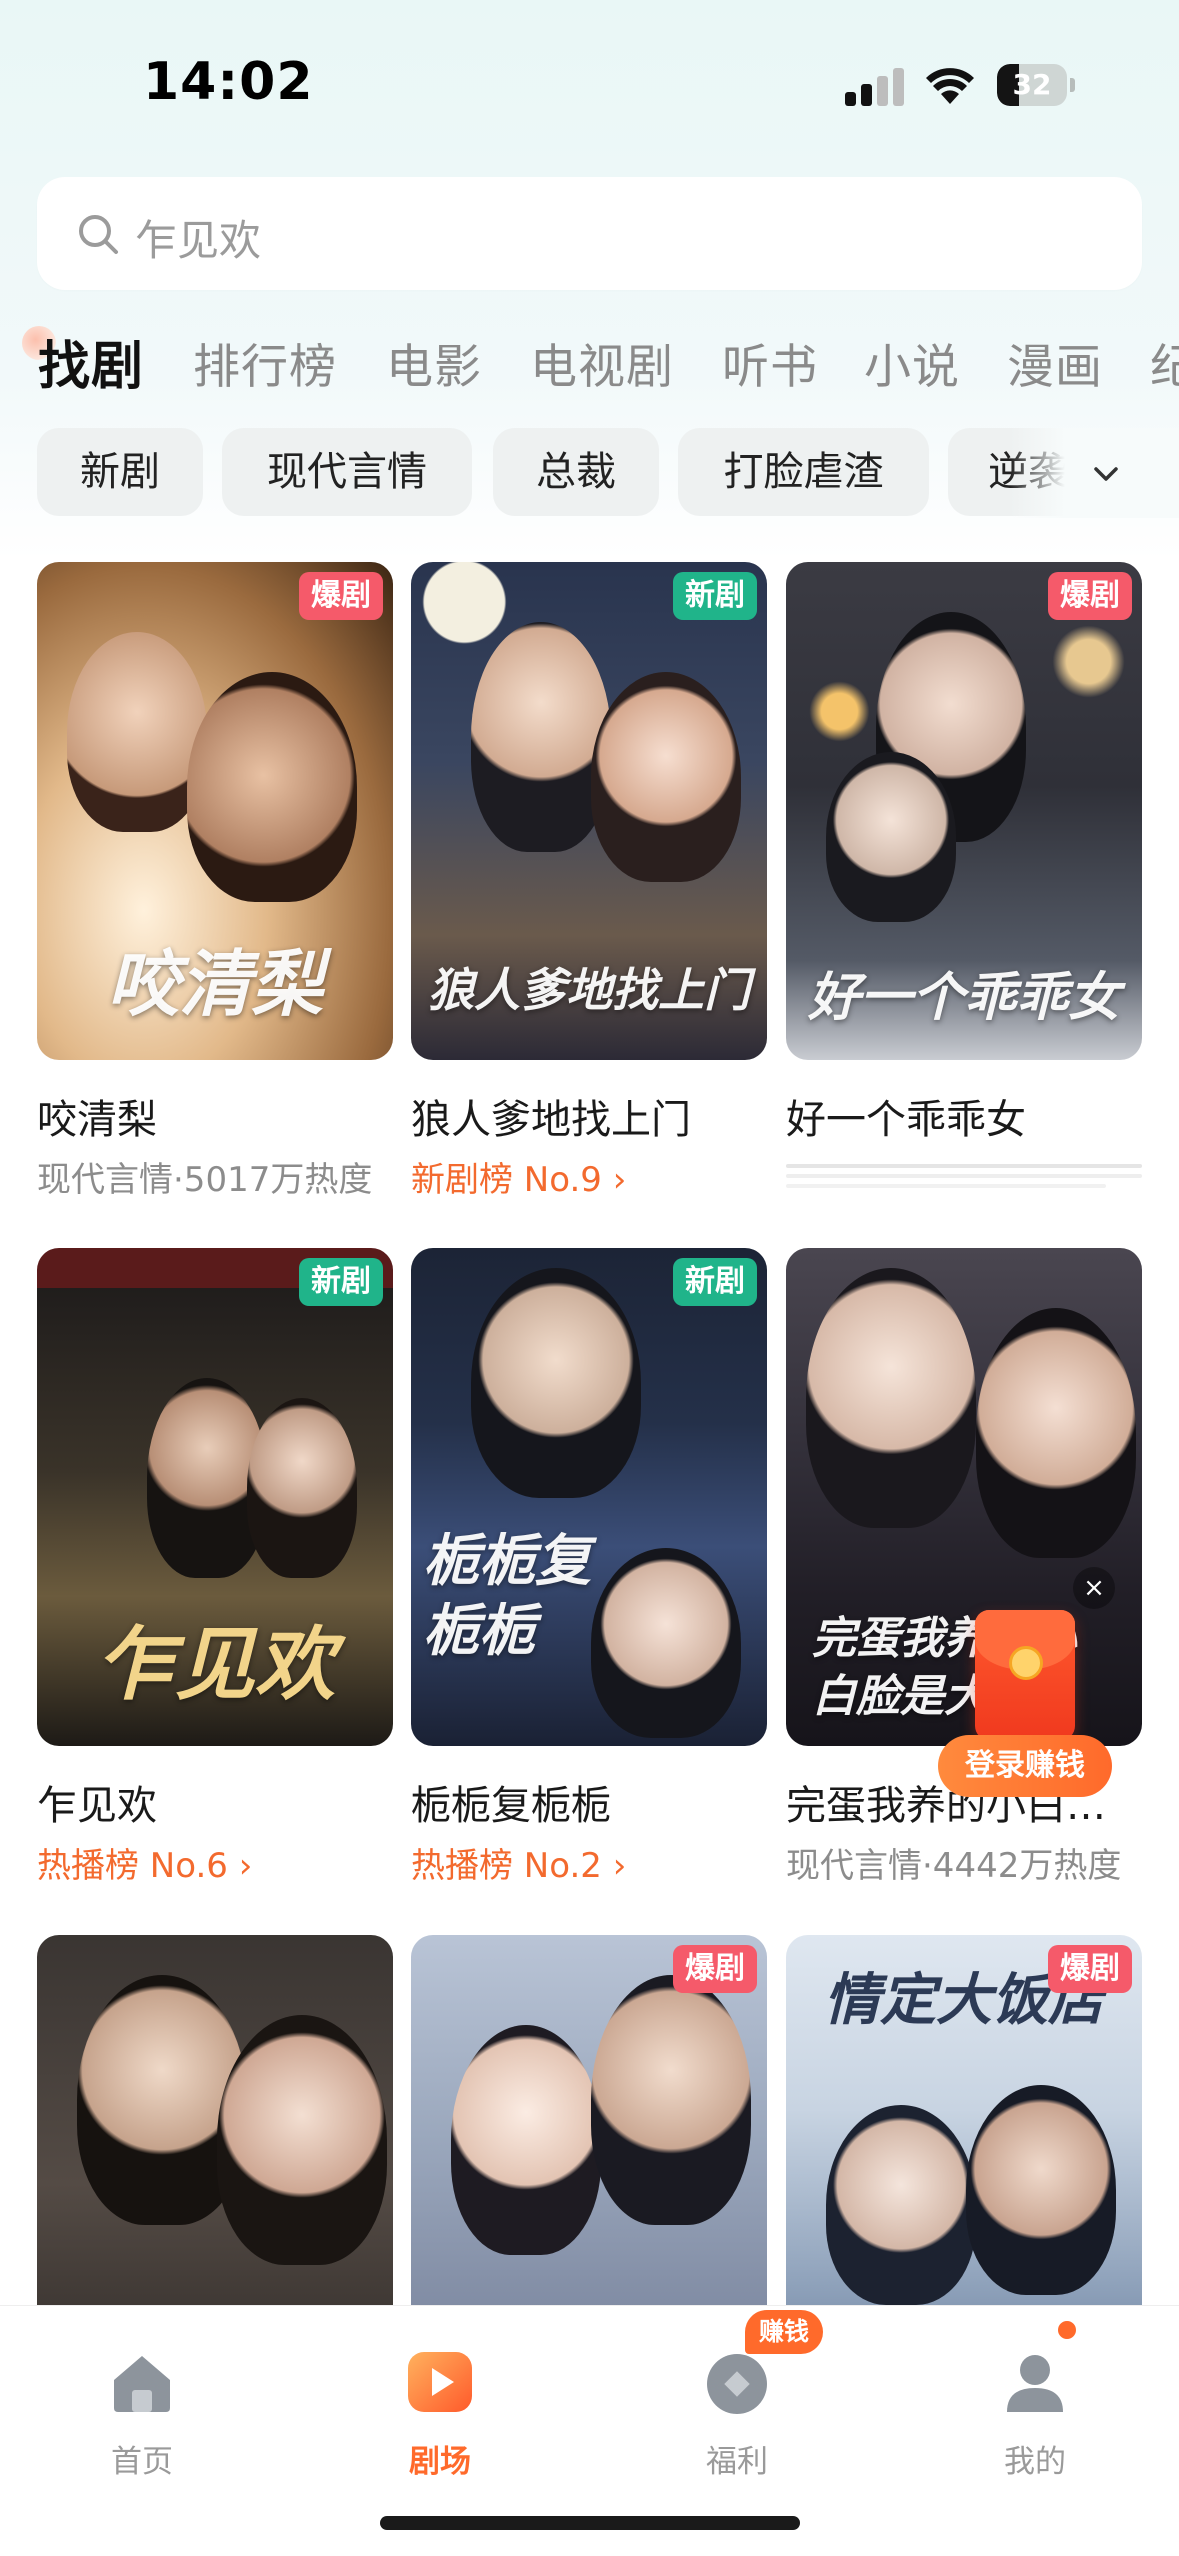  Describe the element at coordinates (803, 472) in the screenshot. I see `chip-face-slap: 打脸虐渣` at that location.